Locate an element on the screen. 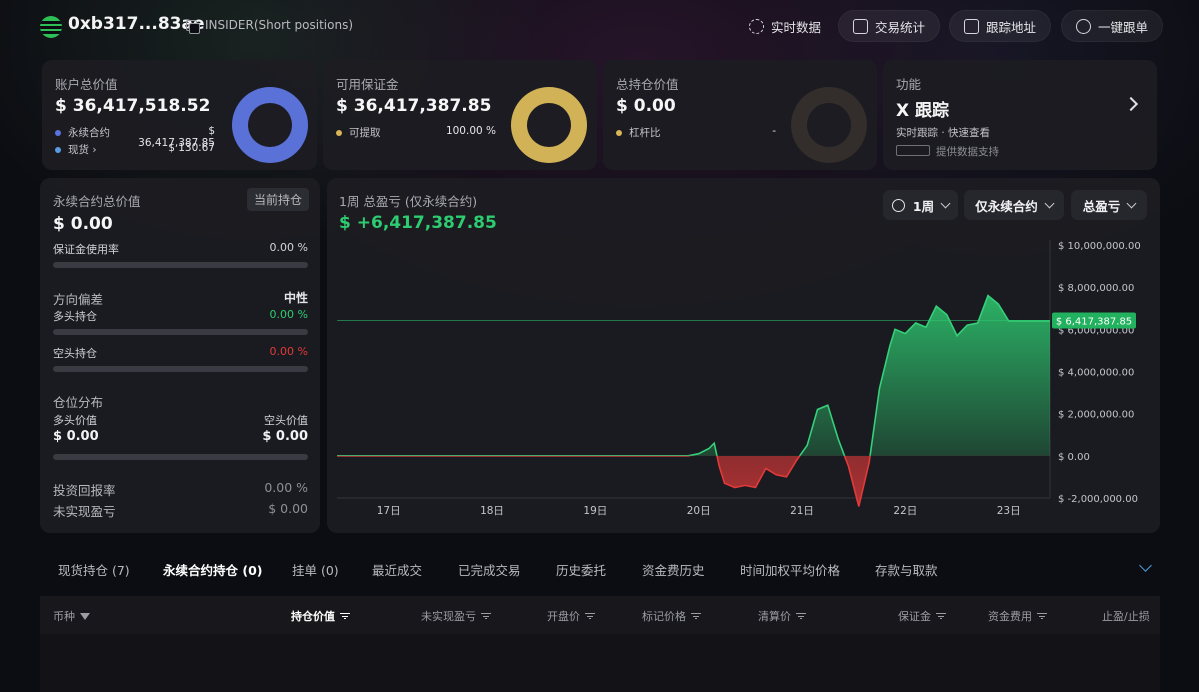 The width and height of the screenshot is (1199, 692). tab-twap: 时间加权平均价格 is located at coordinates (790, 569).